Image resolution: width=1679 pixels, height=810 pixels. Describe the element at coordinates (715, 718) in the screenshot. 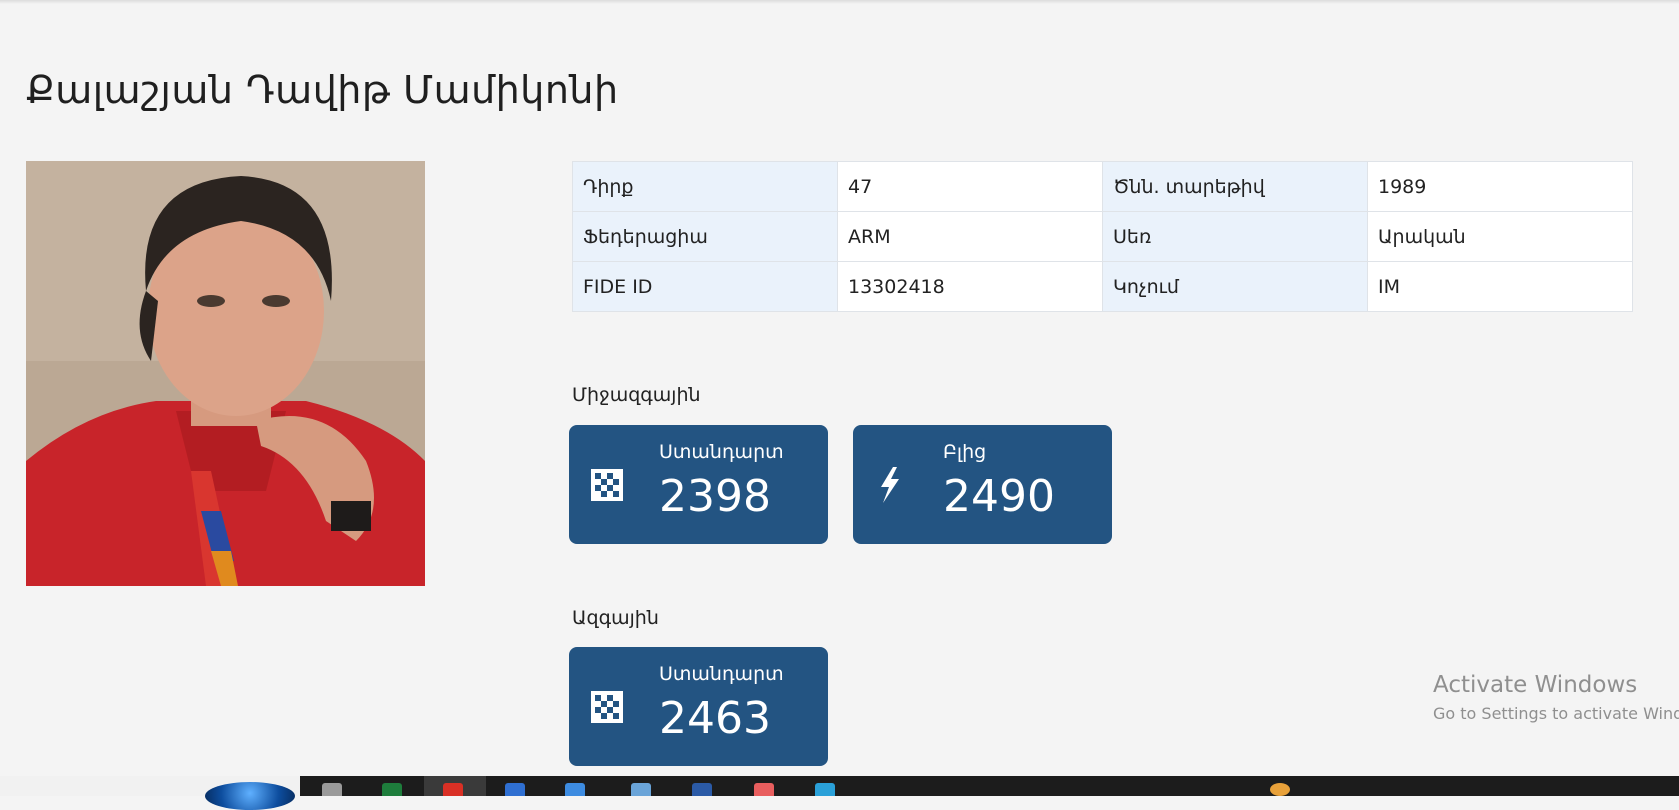

I see `rating-value: 2463` at that location.